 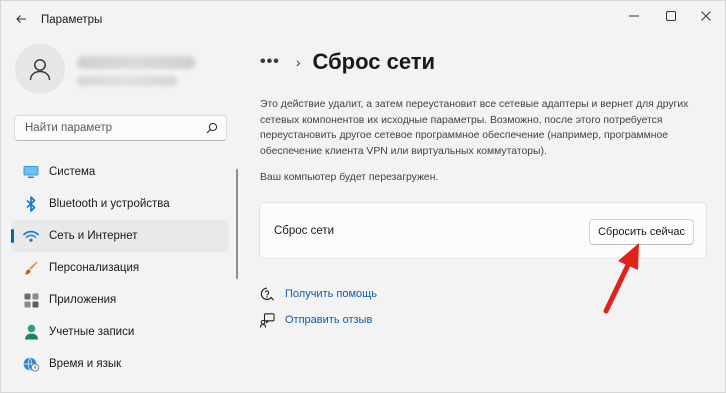 I want to click on minimize-icon, so click(x=634, y=17).